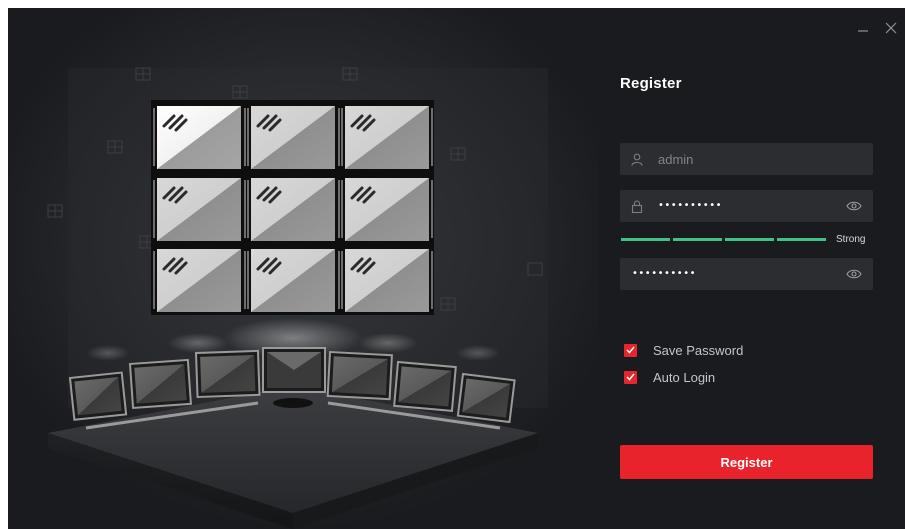 Image resolution: width=905 pixels, height=529 pixels. I want to click on register-button: Register, so click(746, 462).